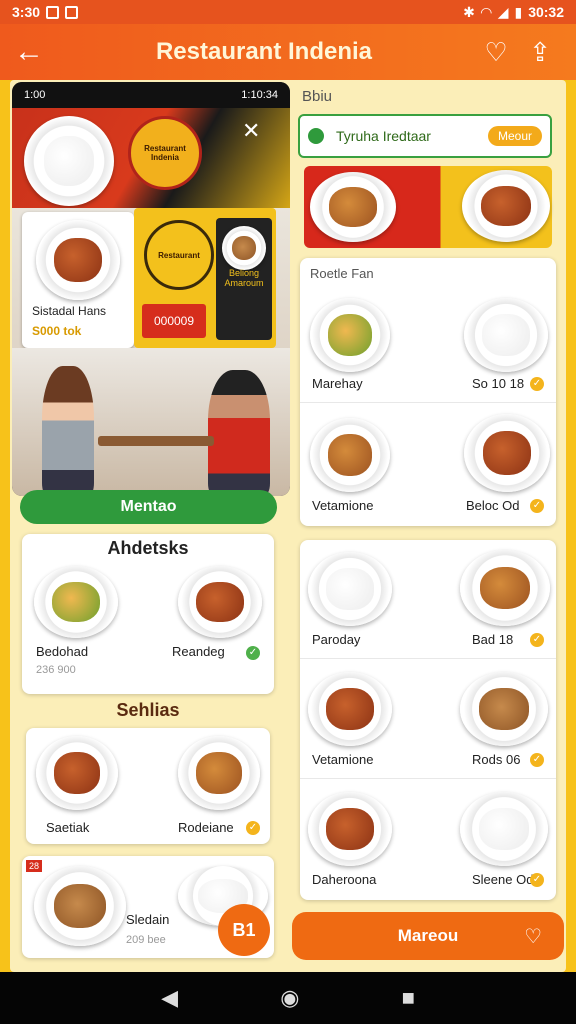  Describe the element at coordinates (533, 936) in the screenshot. I see `heart-icon: ♡` at that location.